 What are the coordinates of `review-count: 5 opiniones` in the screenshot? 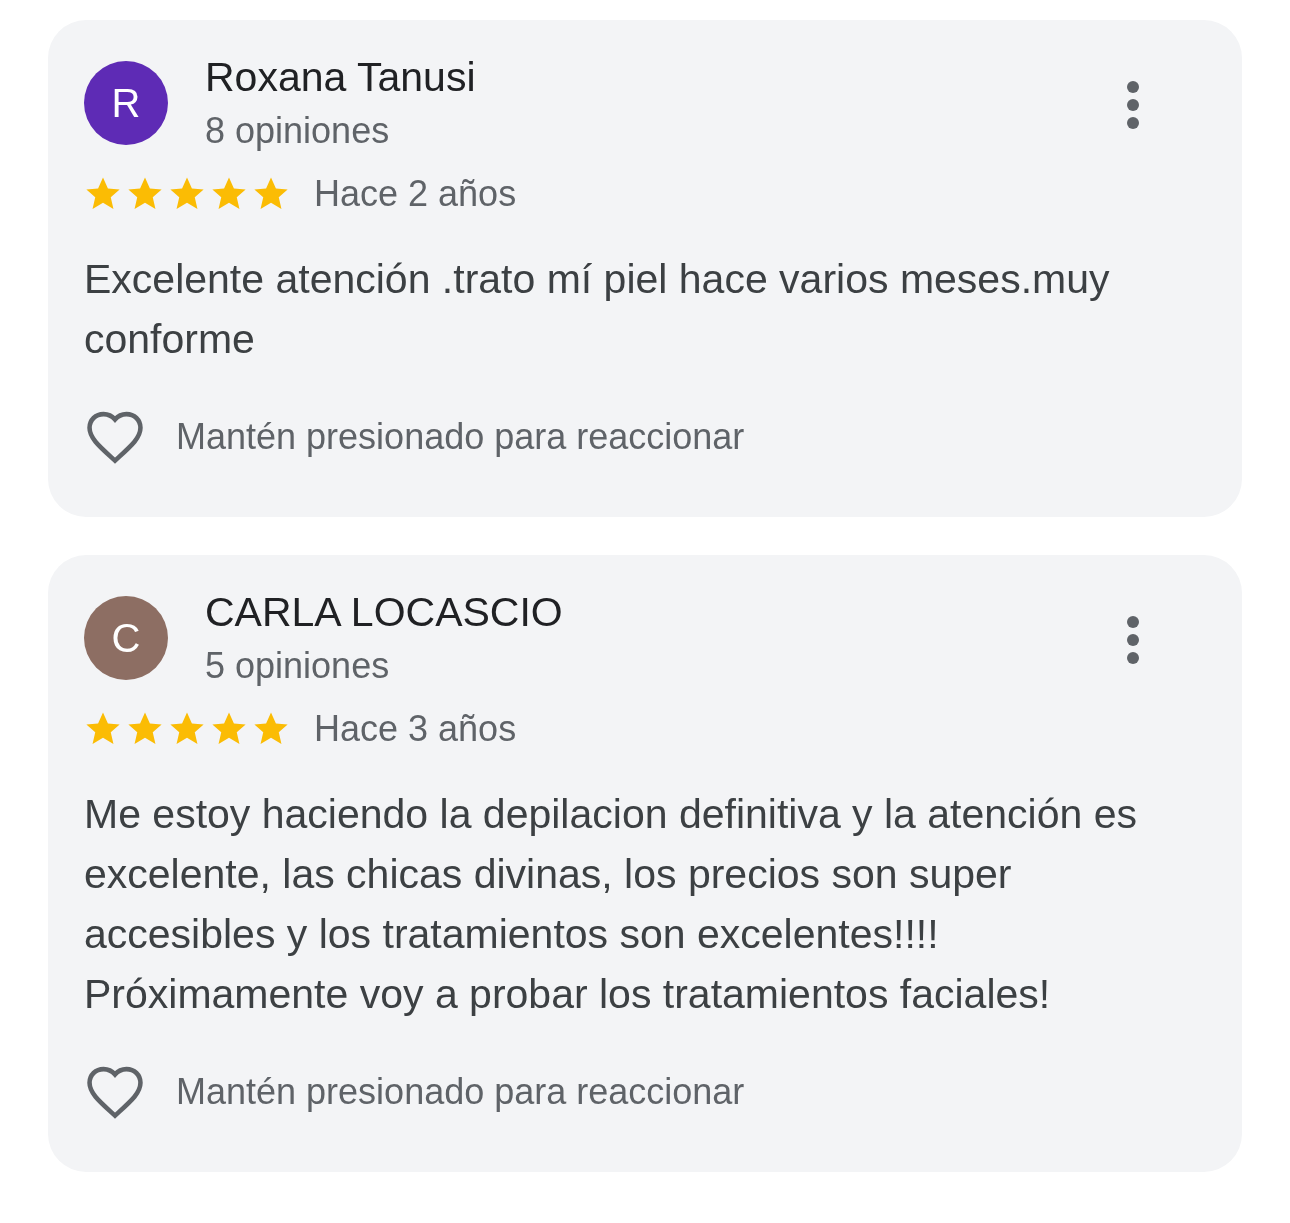 It's located at (297, 666).